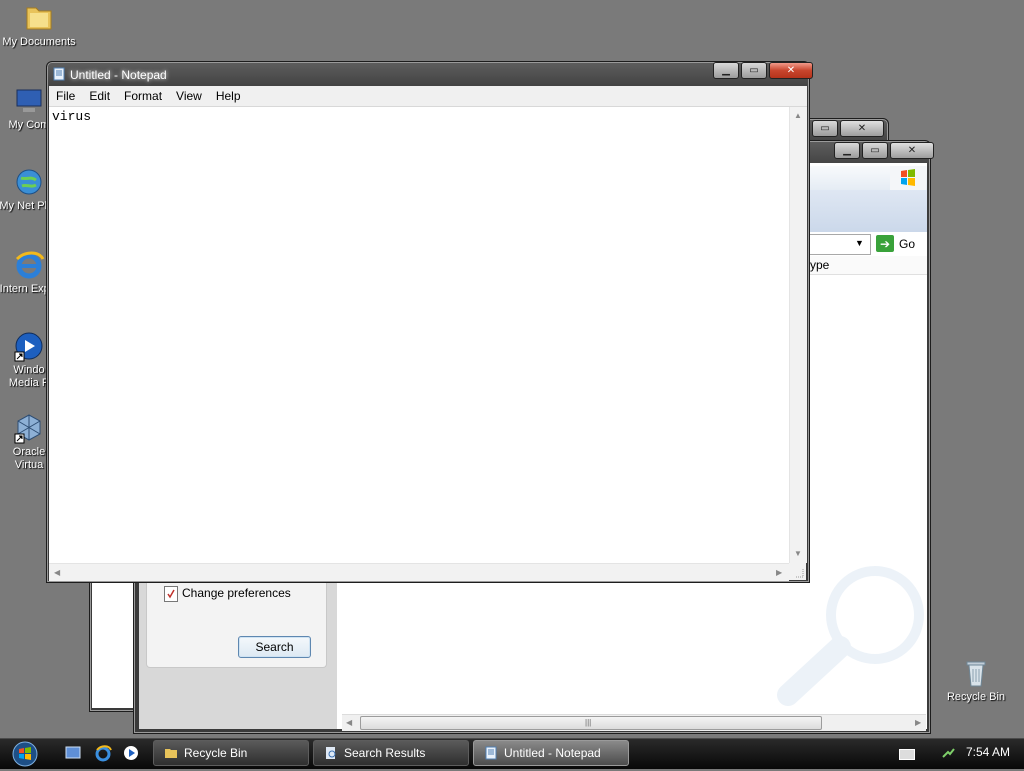 This screenshot has height=771, width=1024. What do you see at coordinates (25, 754) in the screenshot?
I see `start-button` at bounding box center [25, 754].